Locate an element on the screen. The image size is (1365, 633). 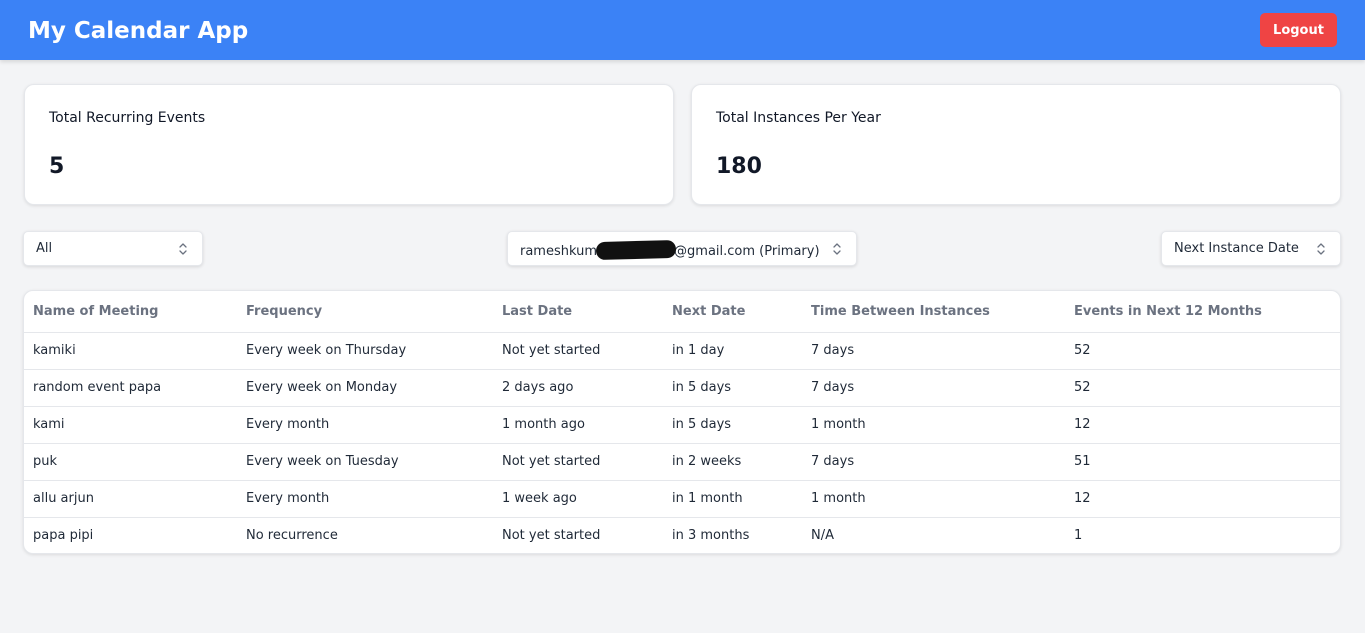
cell-meeting-name: puk is located at coordinates (130, 462).